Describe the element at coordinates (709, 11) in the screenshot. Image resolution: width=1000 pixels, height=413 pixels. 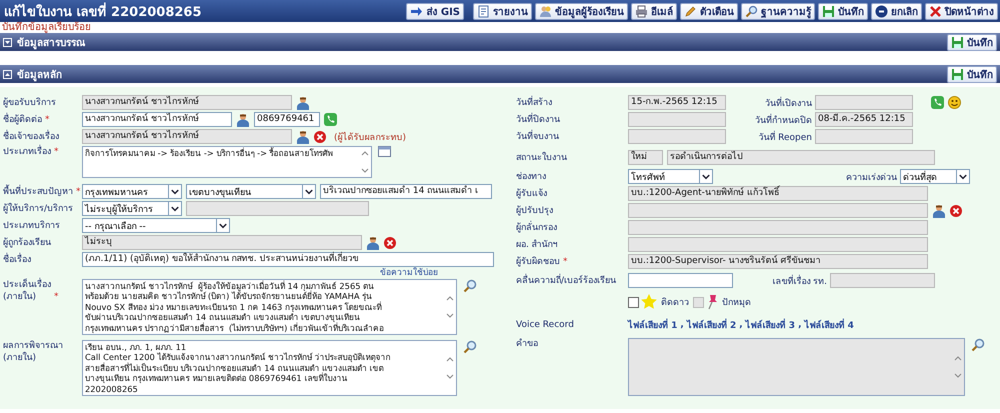
I see `toolbar-button: ตัวเตือน` at that location.